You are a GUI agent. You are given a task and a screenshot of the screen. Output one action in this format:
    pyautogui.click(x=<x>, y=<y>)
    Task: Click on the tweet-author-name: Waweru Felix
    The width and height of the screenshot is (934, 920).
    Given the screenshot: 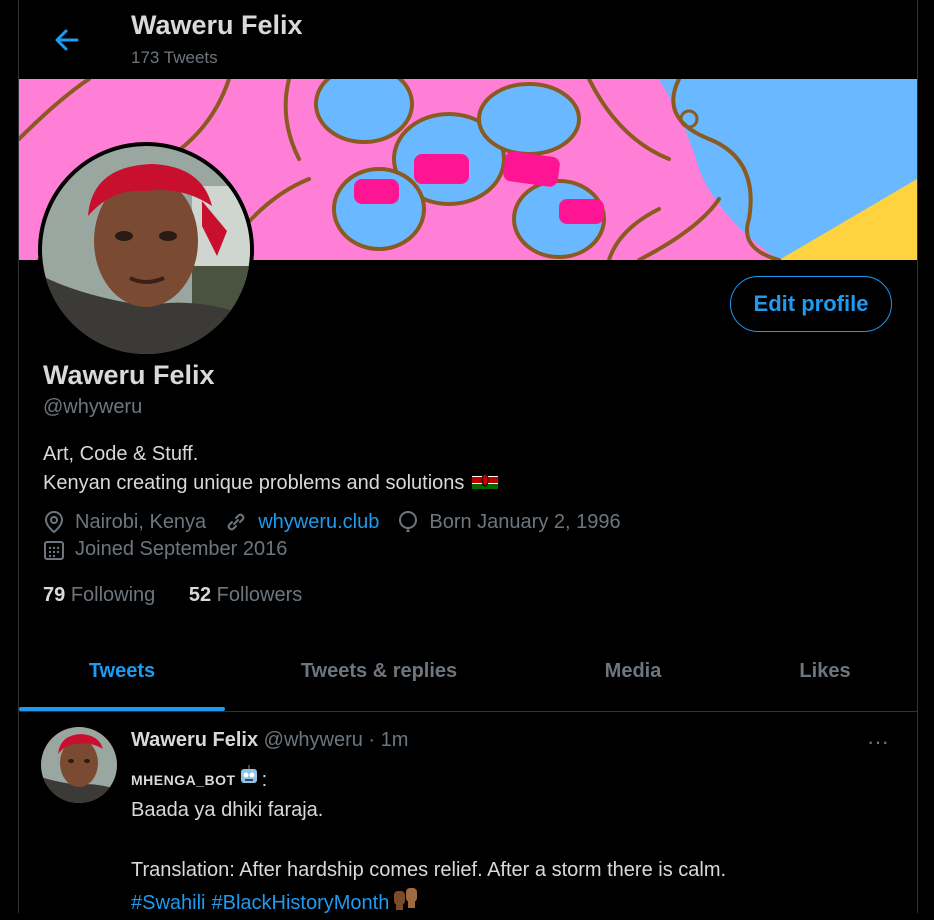 What is the action you would take?
    pyautogui.click(x=194, y=740)
    